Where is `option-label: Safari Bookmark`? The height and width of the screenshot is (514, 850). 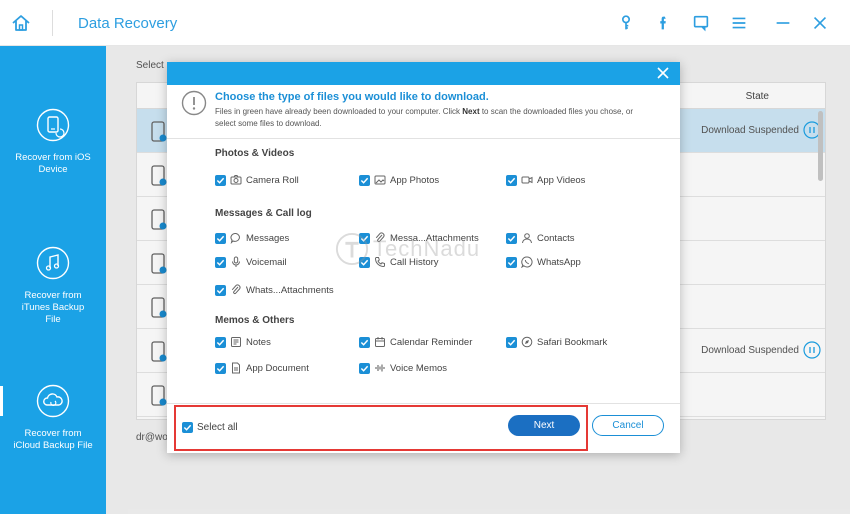
option-label: Safari Bookmark is located at coordinates (572, 342).